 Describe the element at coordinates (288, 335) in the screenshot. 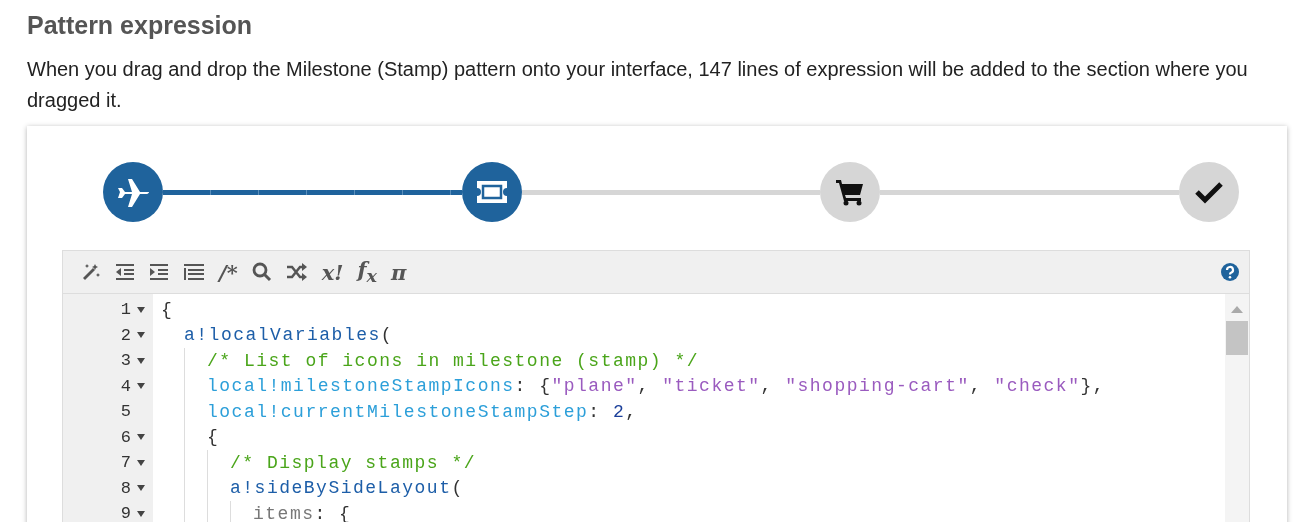

I see `code-line: a!localVariables(` at that location.